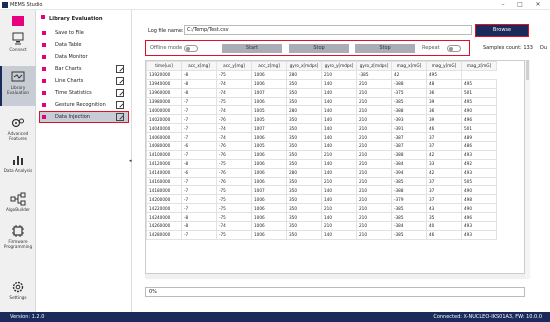  Describe the element at coordinates (444, 226) in the screenshot. I see `table-cell: 40` at that location.